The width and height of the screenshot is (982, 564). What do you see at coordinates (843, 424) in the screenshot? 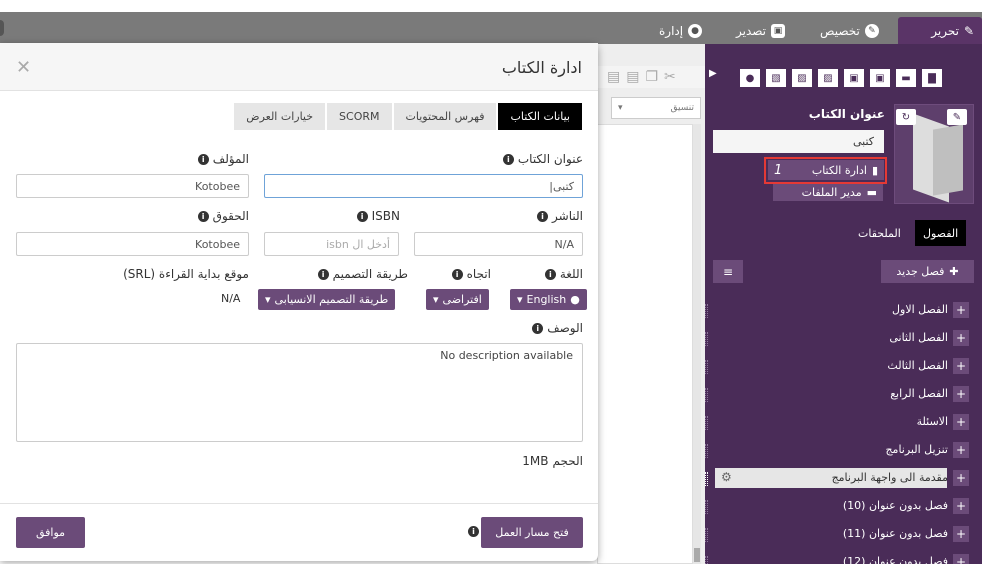
I see `chapter-item: الاسئلة +` at bounding box center [843, 424].